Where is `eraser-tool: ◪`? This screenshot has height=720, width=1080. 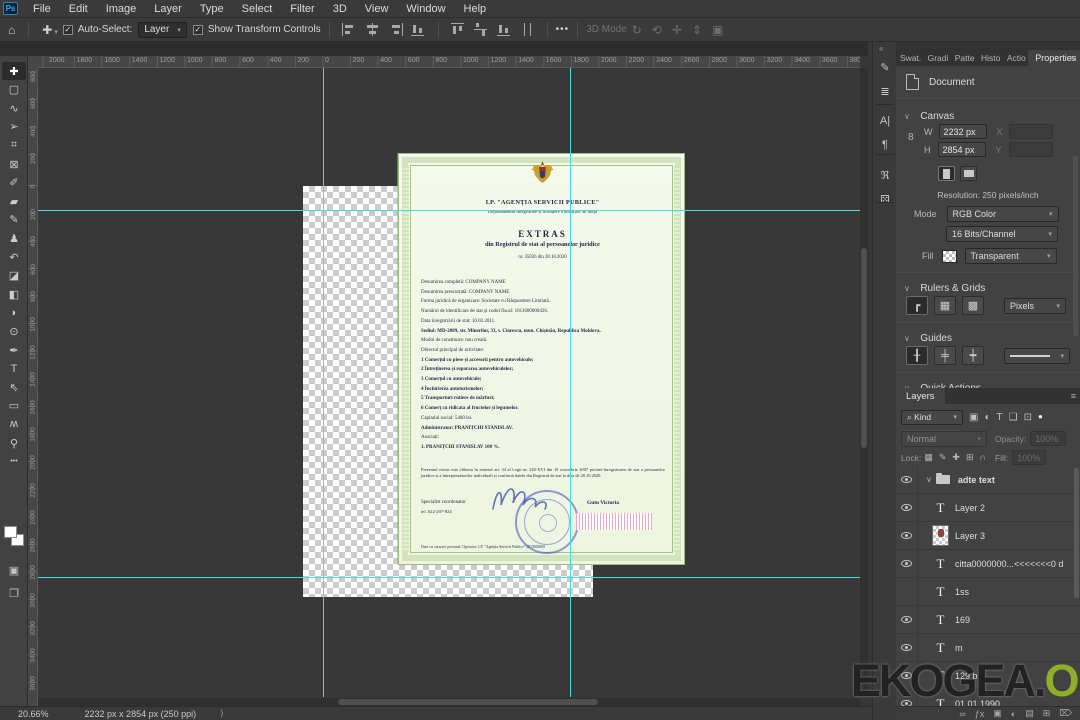 eraser-tool: ◪ is located at coordinates (14, 276).